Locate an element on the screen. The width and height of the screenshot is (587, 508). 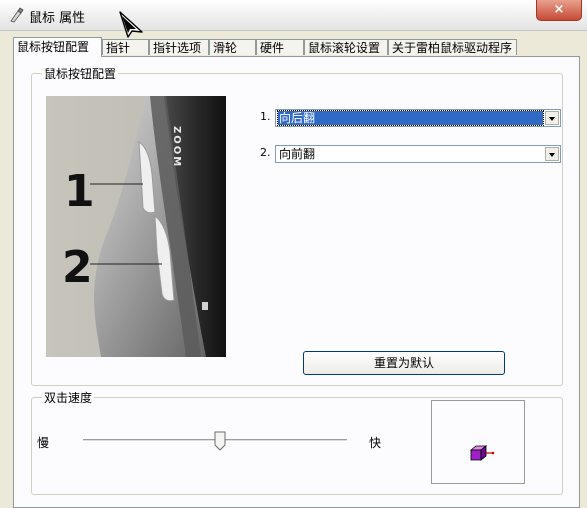
slider-thumb is located at coordinates (220, 441).